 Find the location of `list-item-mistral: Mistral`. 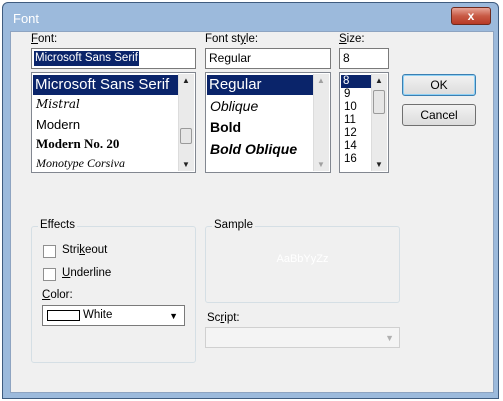

list-item-mistral: Mistral is located at coordinates (56, 104).